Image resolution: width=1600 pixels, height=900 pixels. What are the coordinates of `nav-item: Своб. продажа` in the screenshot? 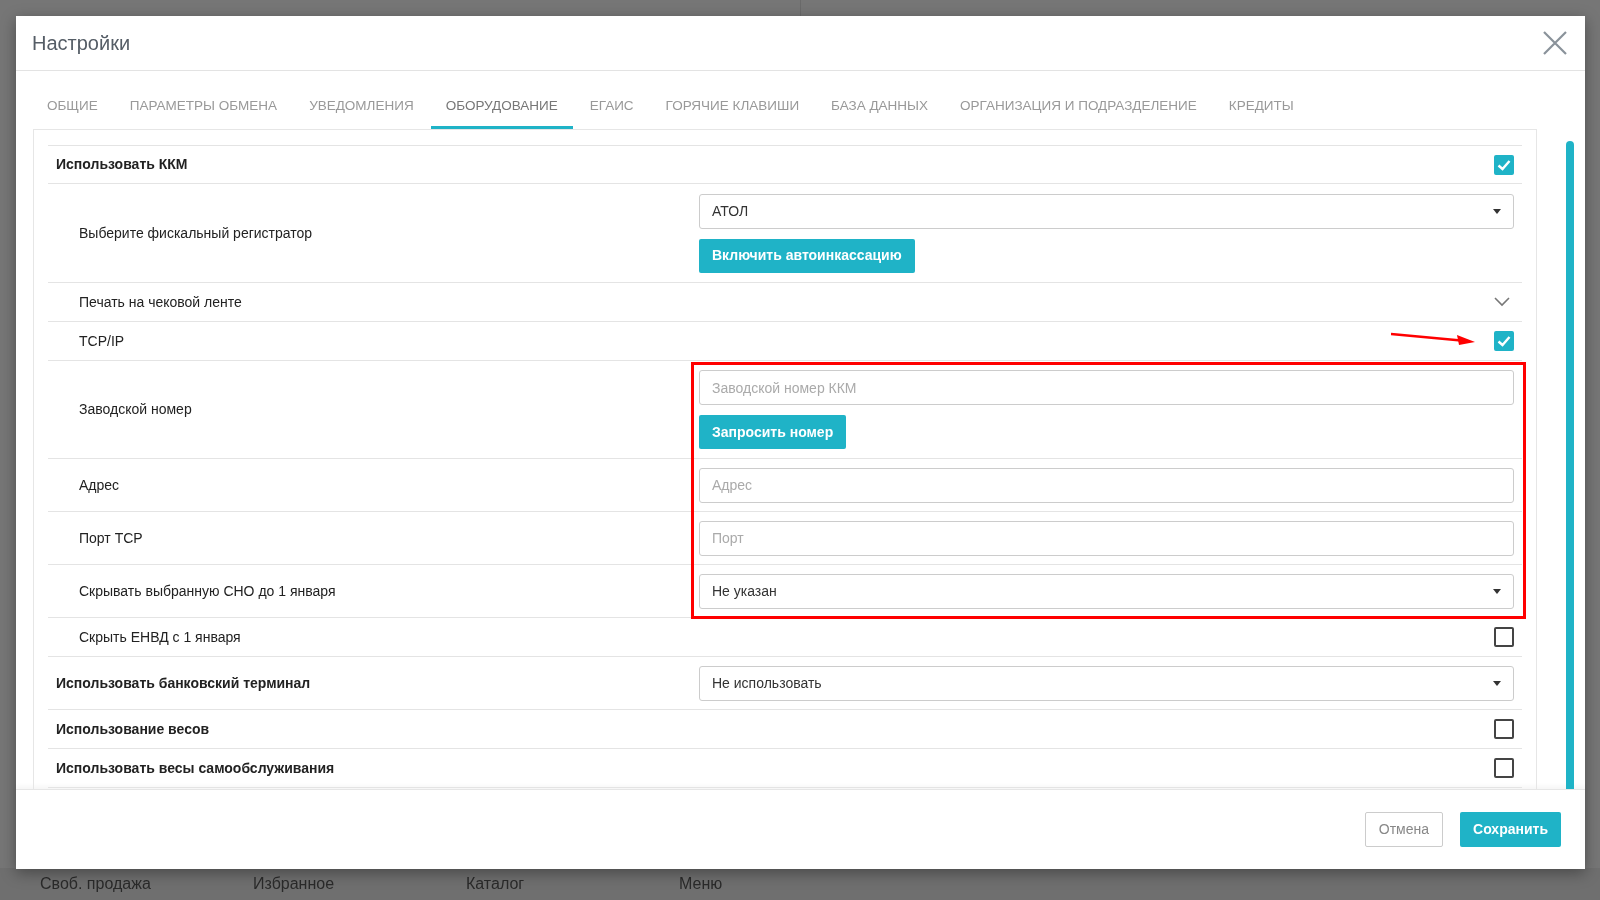 It's located at (146, 884).